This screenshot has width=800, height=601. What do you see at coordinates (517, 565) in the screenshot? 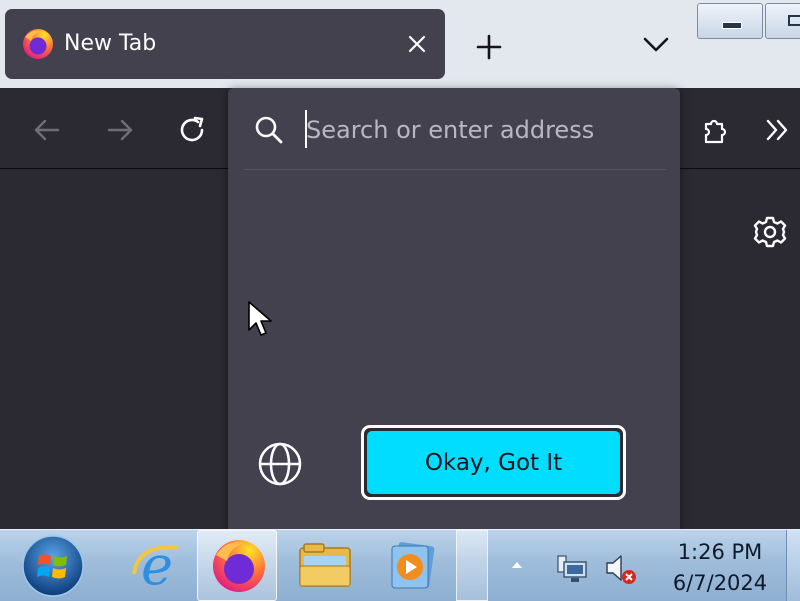
I see `caret-up-icon` at bounding box center [517, 565].